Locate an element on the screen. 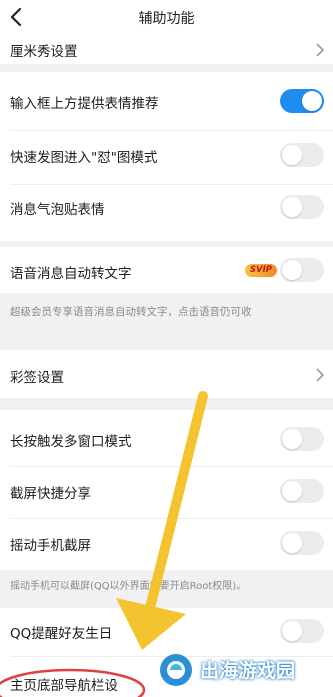  site-watermark: 出海游戏园 is located at coordinates (241, 670).